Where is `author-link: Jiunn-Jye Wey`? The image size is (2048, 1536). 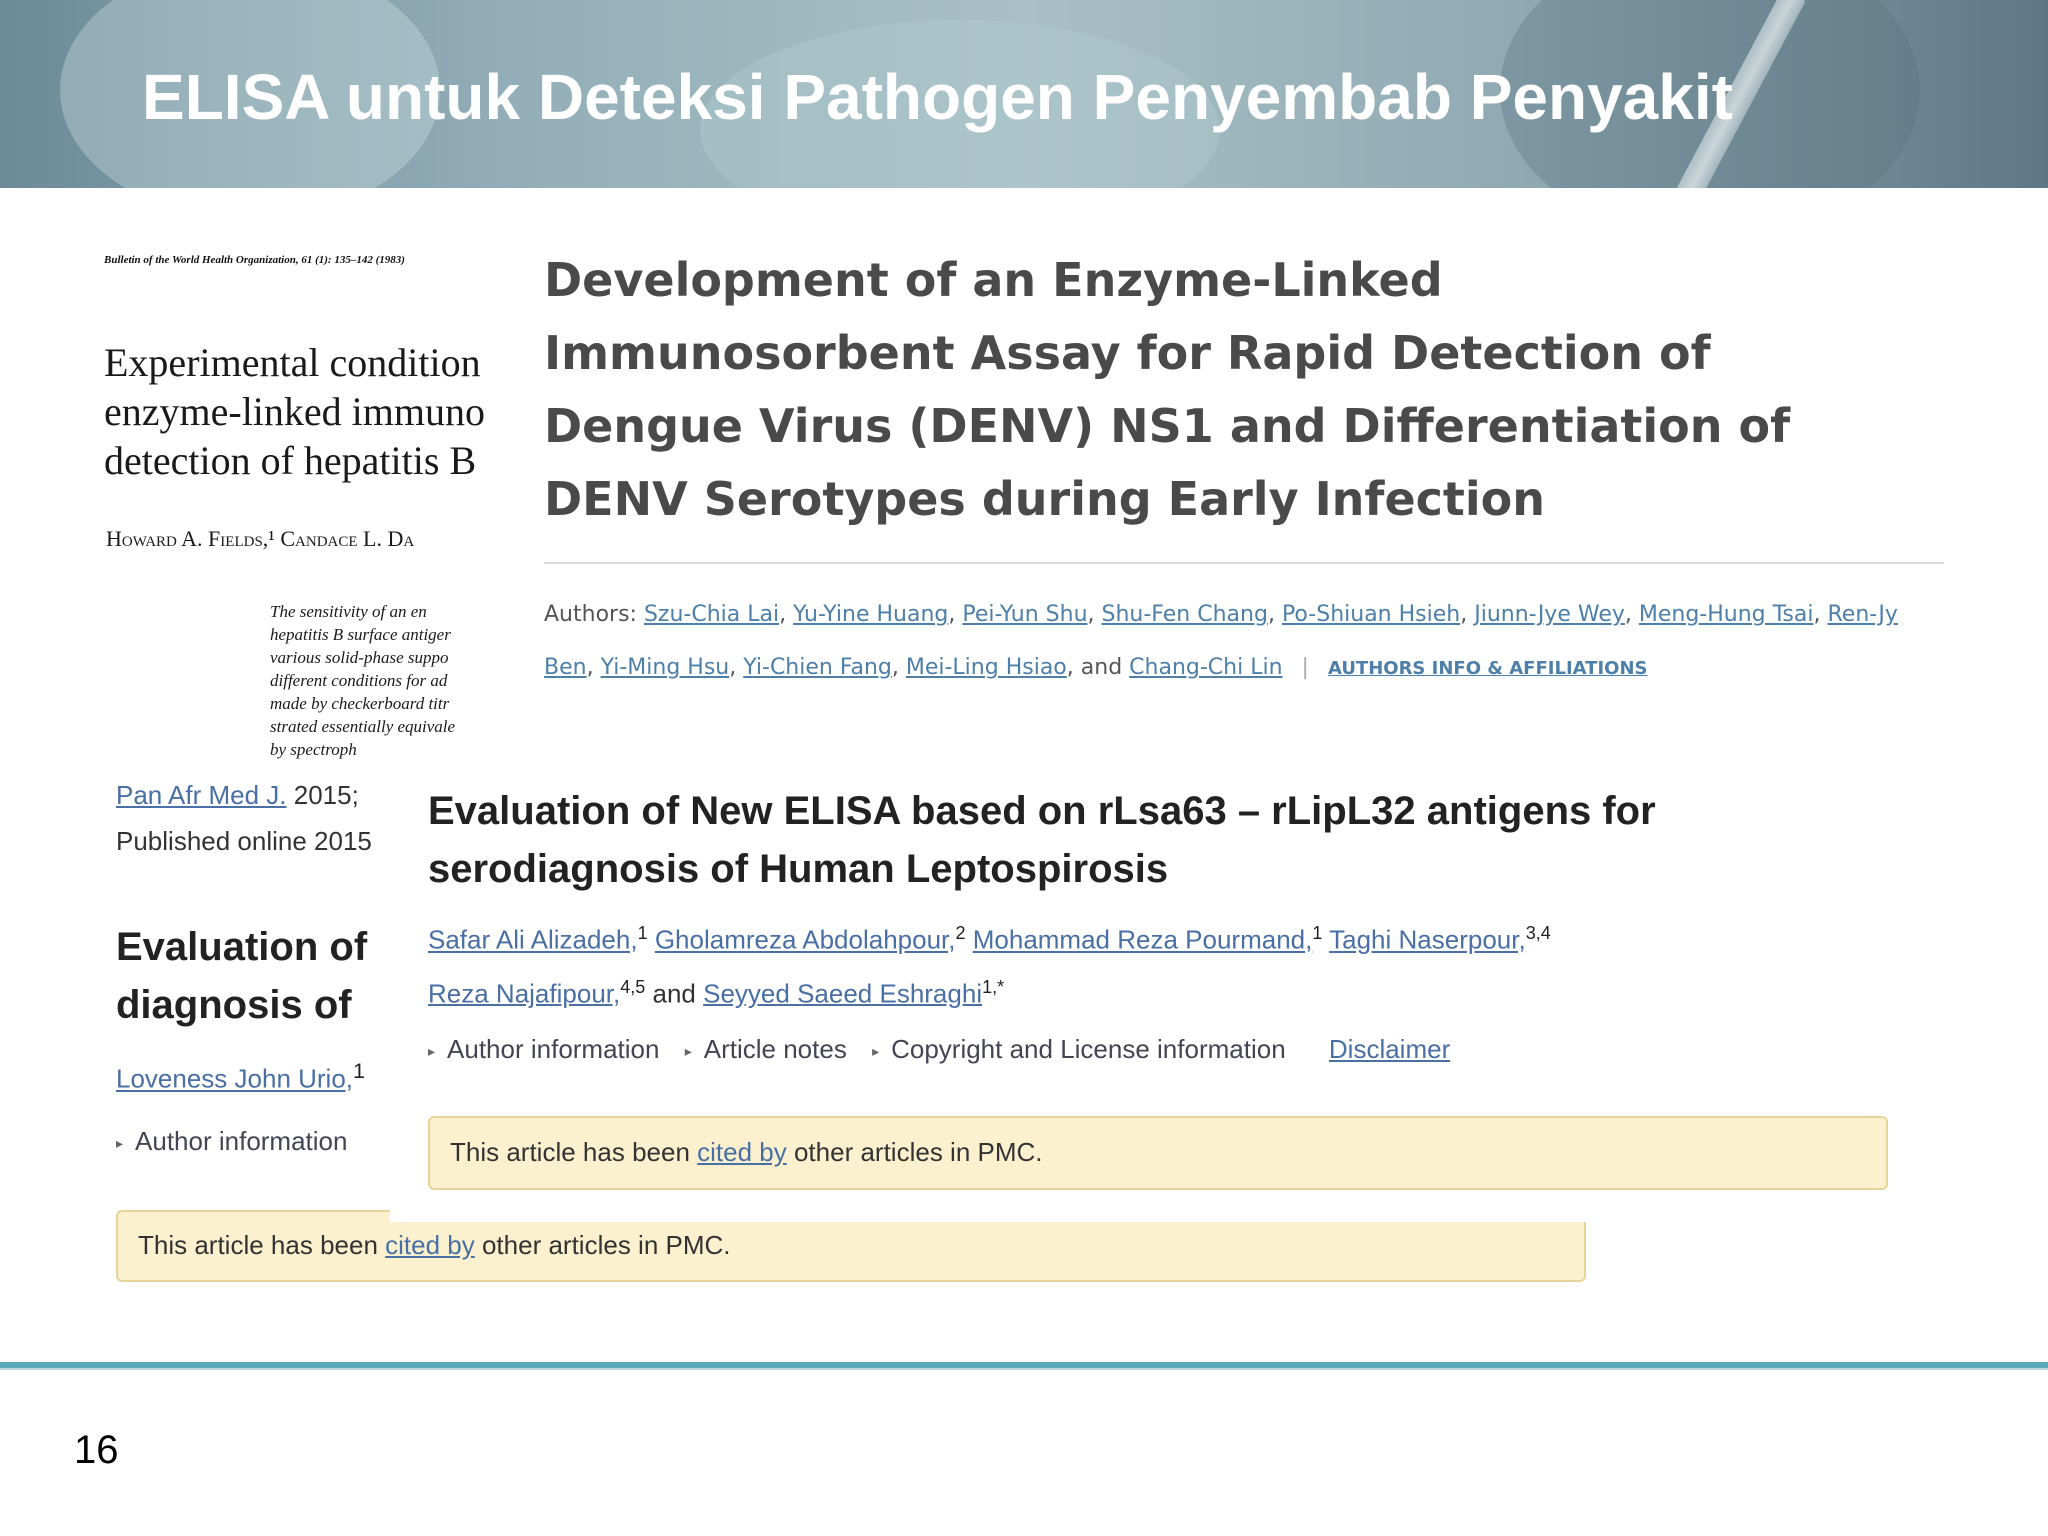
author-link: Jiunn-Jye Wey is located at coordinates (1549, 614).